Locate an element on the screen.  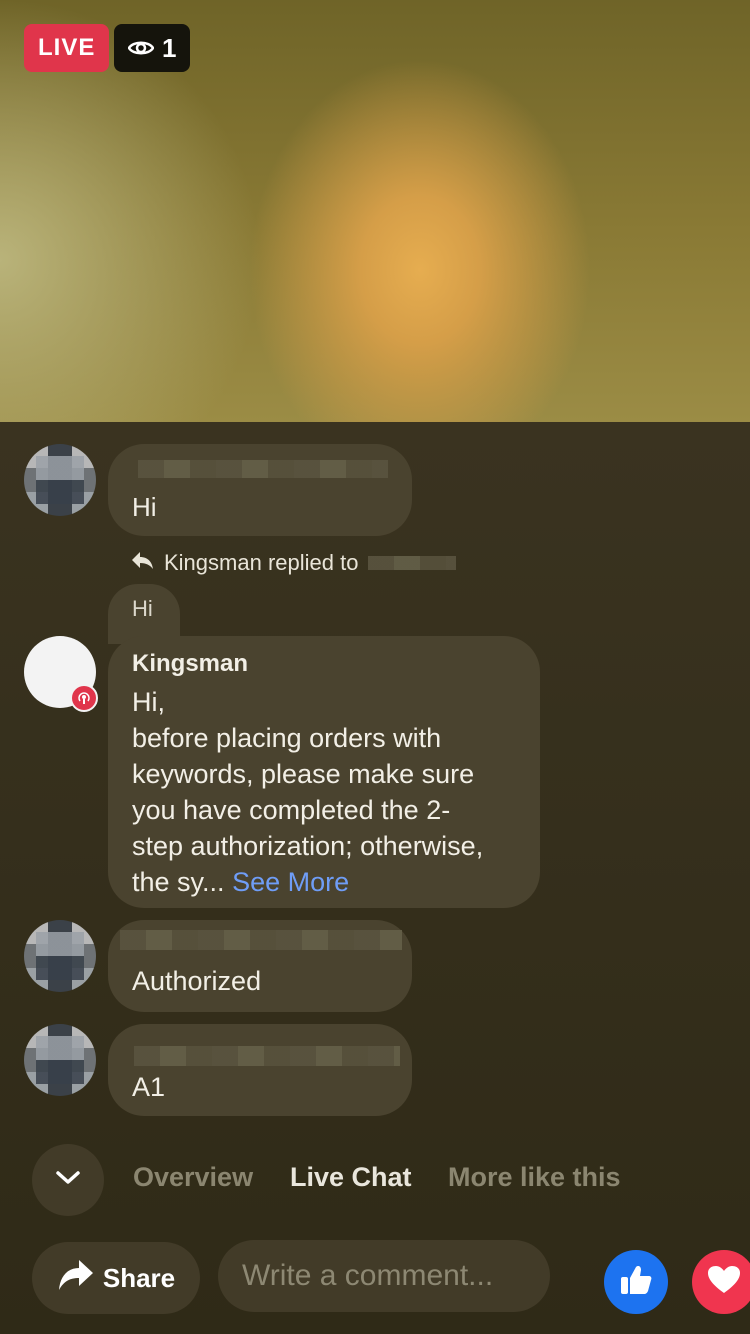
like-reaction-button is located at coordinates (636, 1282).